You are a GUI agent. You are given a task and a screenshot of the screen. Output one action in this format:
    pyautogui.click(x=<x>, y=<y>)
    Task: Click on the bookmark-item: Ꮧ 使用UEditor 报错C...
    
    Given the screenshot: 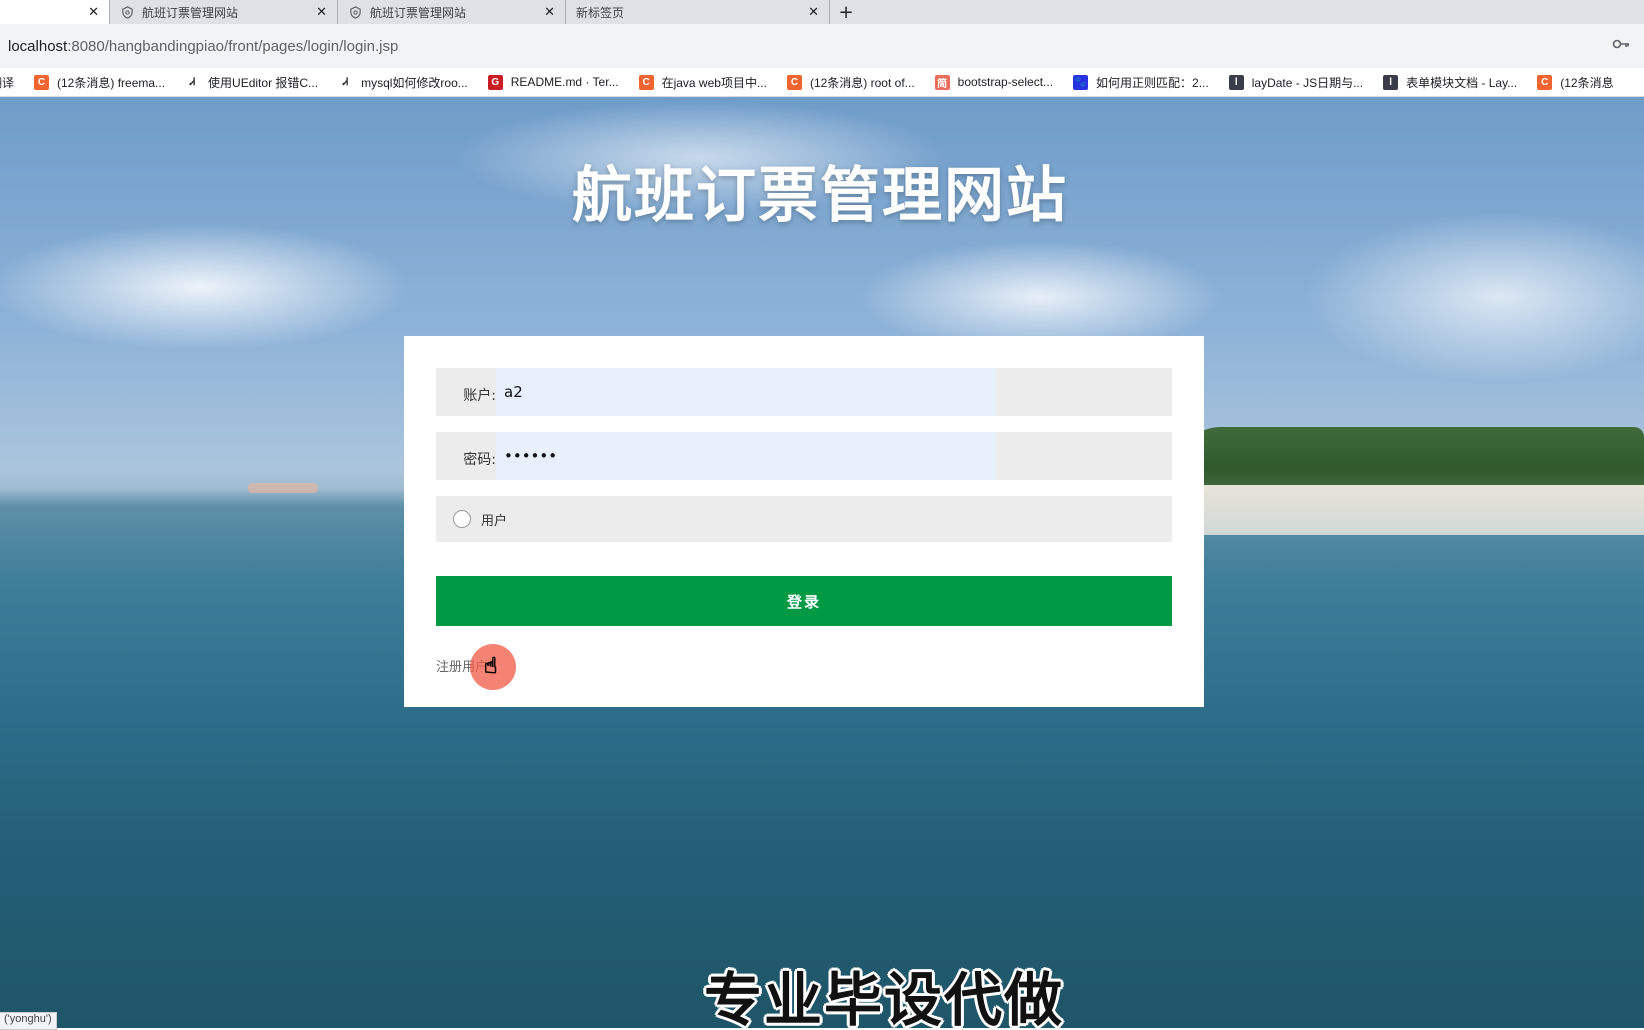 What is the action you would take?
    pyautogui.click(x=251, y=82)
    